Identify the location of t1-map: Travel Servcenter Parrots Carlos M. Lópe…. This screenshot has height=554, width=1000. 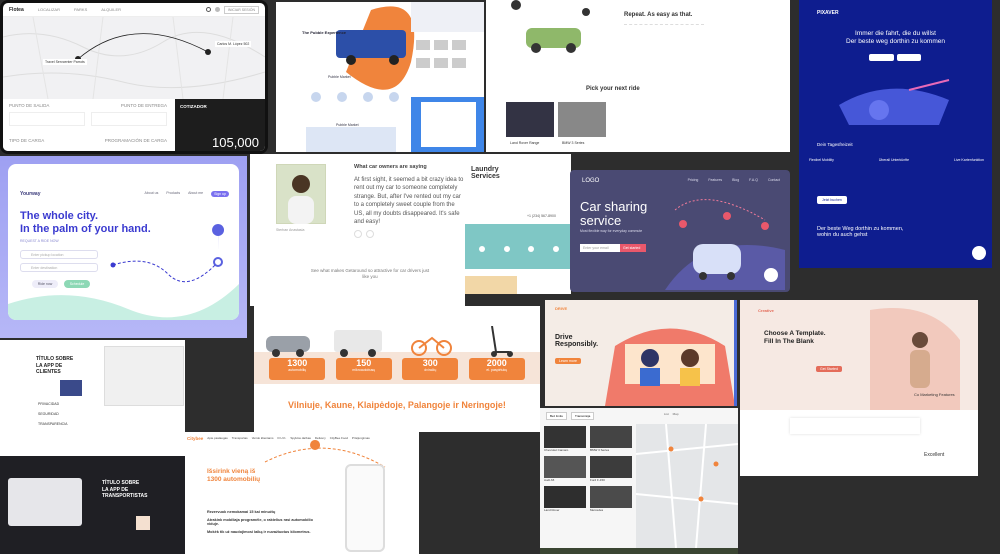
(134, 58).